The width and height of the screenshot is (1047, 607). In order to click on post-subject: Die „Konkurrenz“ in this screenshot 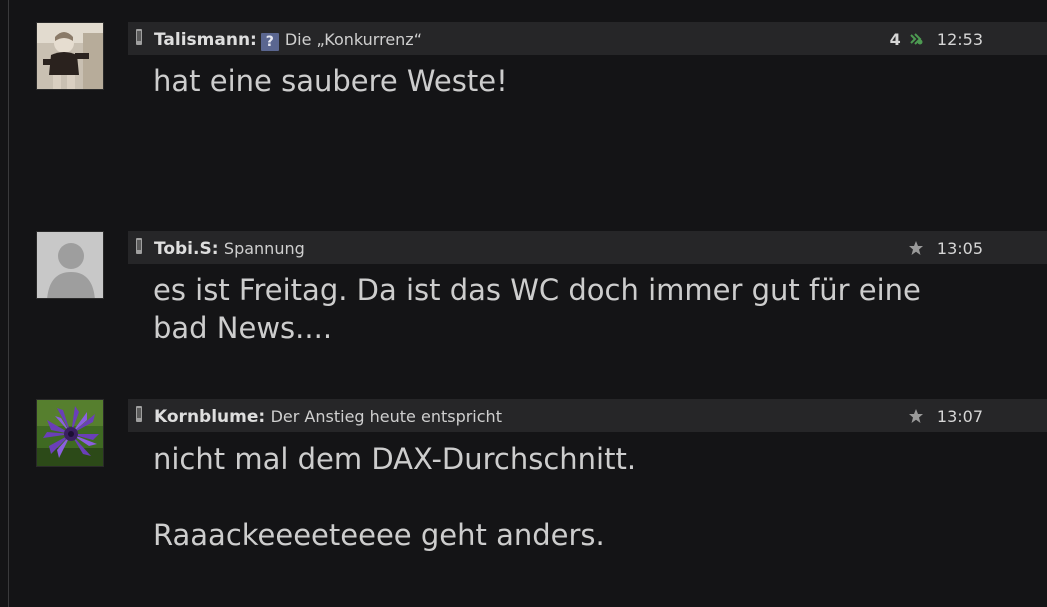, I will do `click(353, 39)`.